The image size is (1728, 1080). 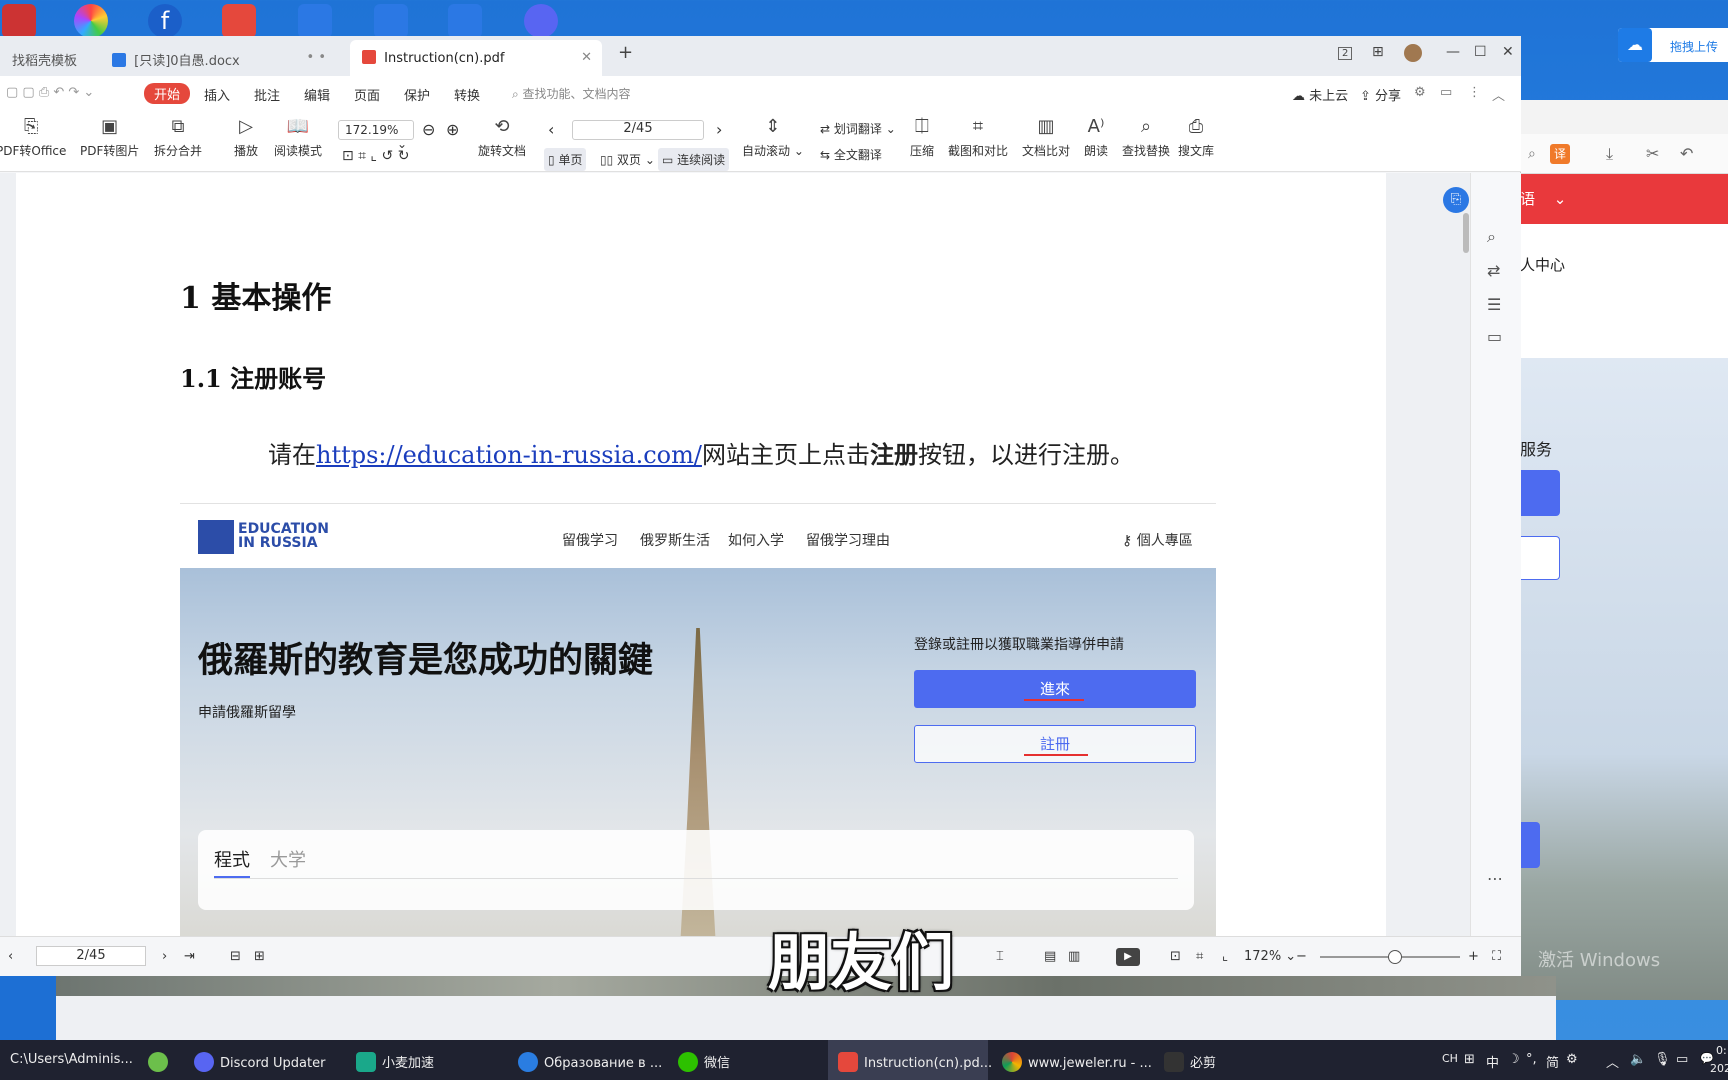 What do you see at coordinates (1074, 956) in the screenshot?
I see `double-view-icon: ▥` at bounding box center [1074, 956].